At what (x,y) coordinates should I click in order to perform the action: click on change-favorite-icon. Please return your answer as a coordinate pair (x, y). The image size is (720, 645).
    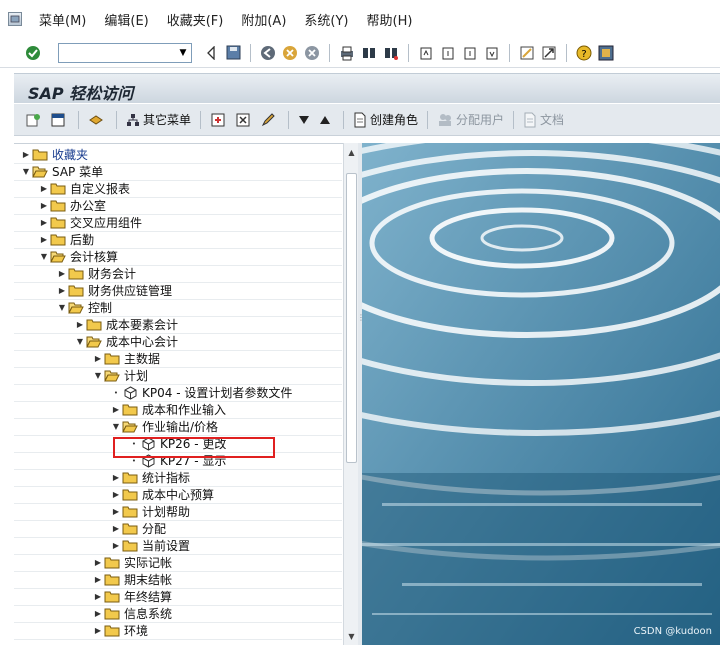
    Looking at the image, I should click on (269, 120).